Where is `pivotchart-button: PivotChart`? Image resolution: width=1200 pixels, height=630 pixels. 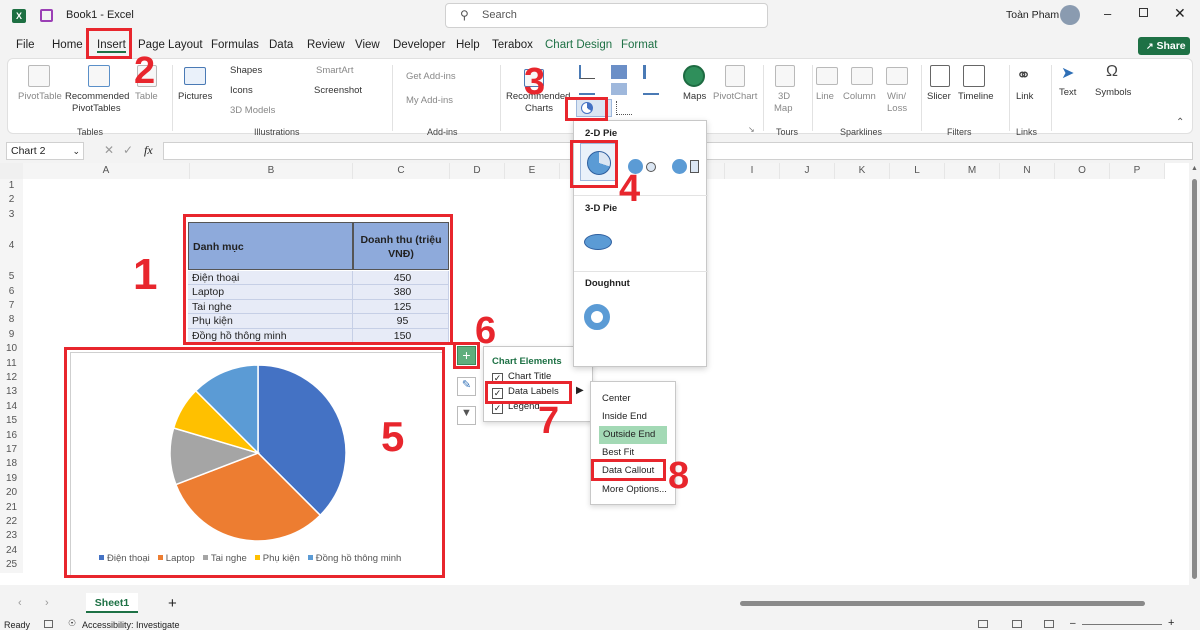 pivotchart-button: PivotChart is located at coordinates (735, 96).